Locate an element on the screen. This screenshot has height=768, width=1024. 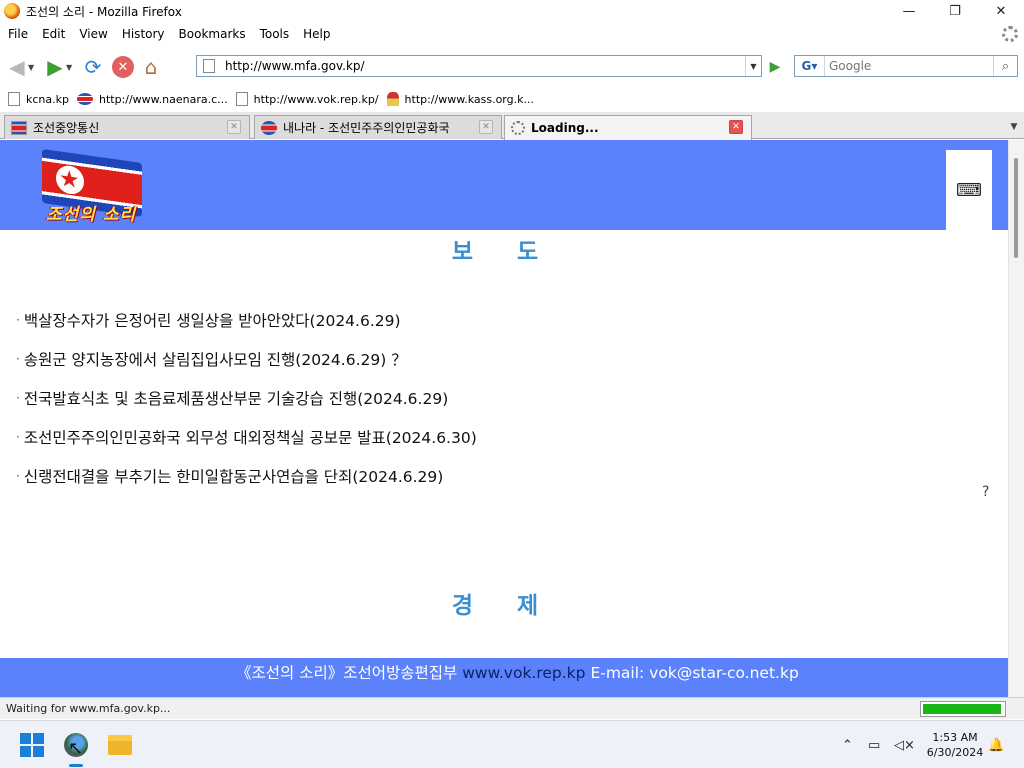
maximize-button: ❐ is located at coordinates (955, 11).